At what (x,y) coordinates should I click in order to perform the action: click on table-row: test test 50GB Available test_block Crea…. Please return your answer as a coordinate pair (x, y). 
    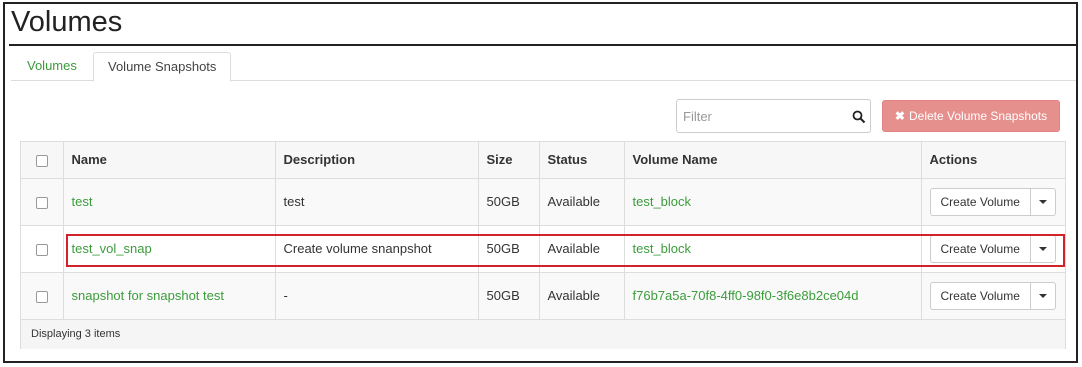
    Looking at the image, I should click on (543, 202).